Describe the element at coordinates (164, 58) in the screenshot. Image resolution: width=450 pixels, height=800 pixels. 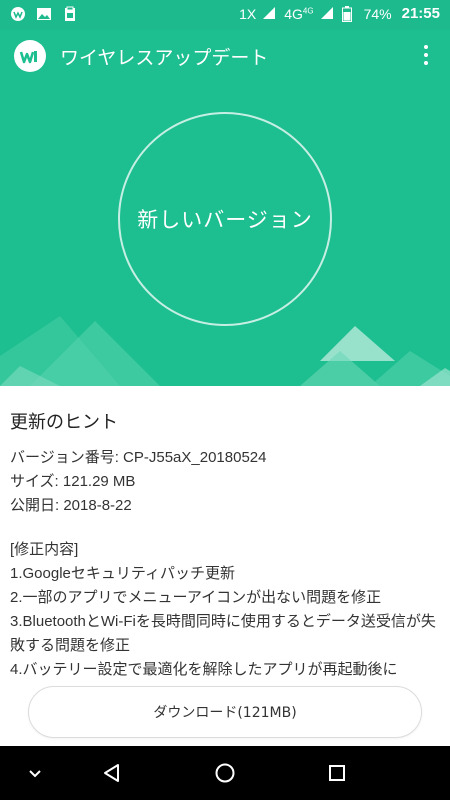
I see `app-title: ワイヤレスアップデート` at that location.